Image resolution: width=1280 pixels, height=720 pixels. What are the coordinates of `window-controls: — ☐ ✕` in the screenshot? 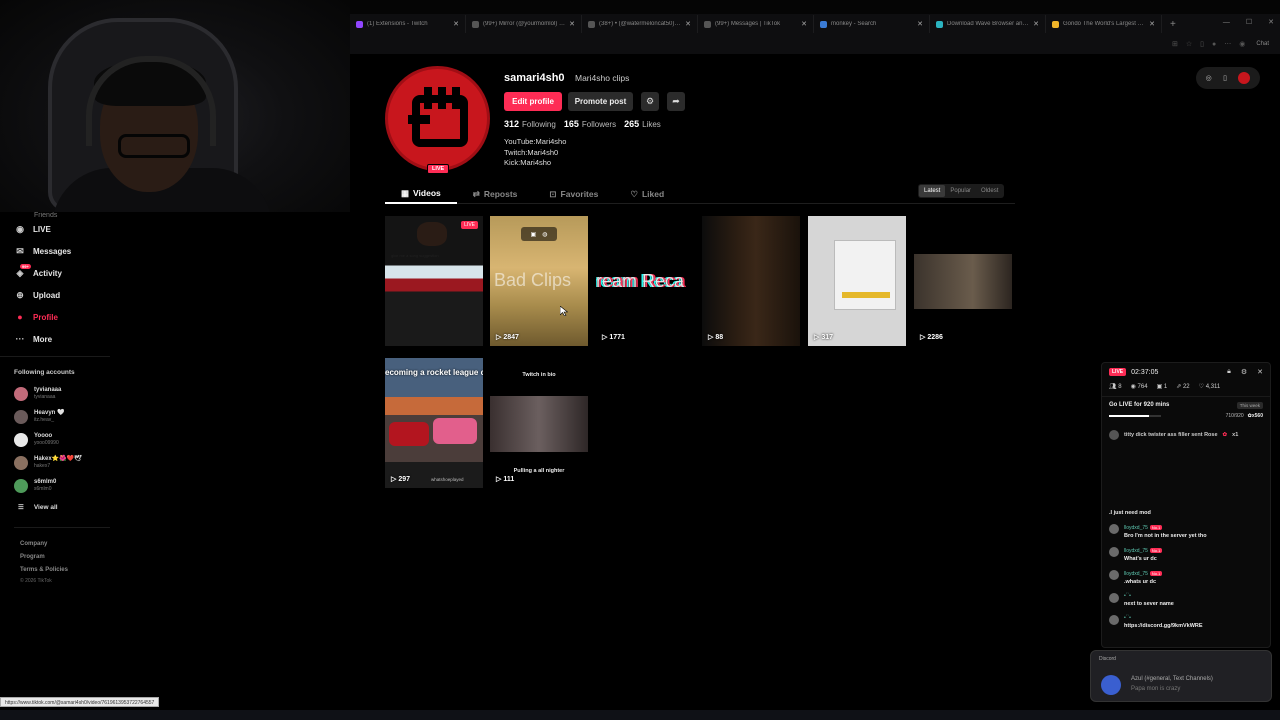 It's located at (1248, 23).